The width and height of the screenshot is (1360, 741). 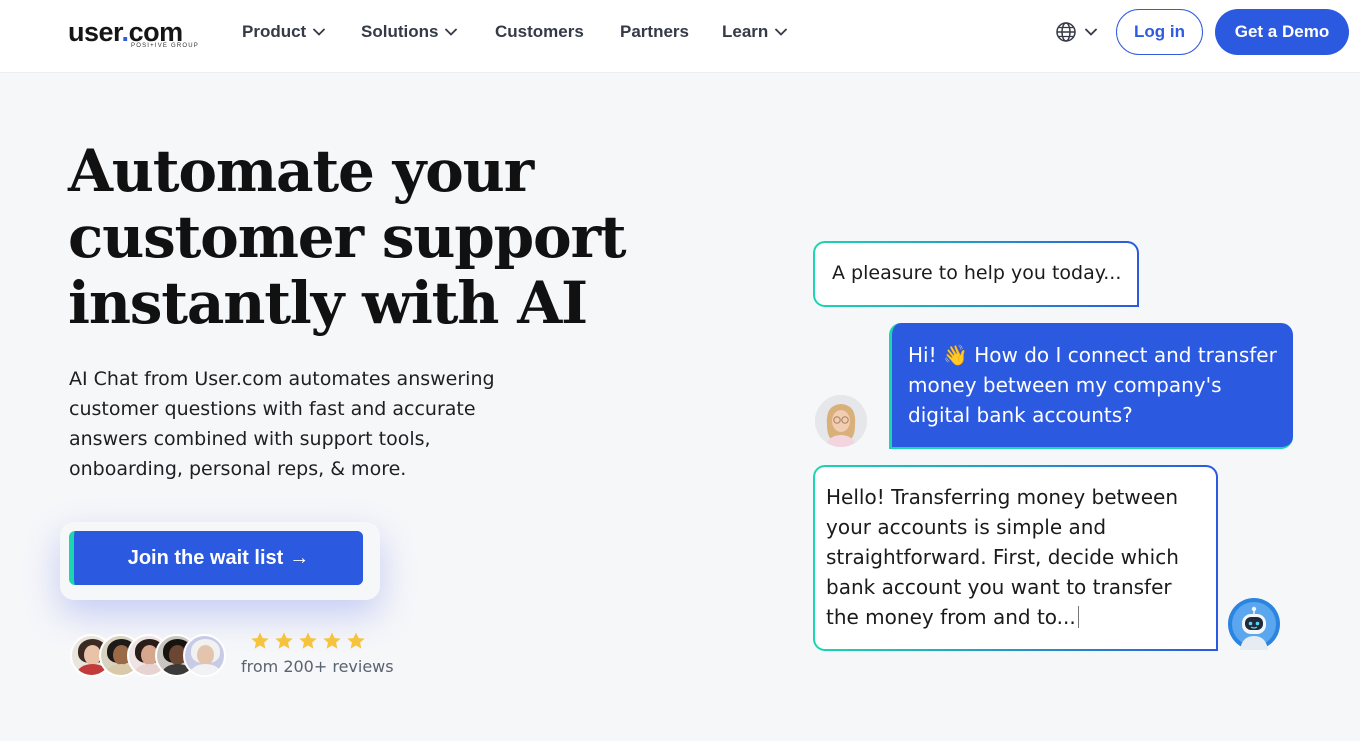 I want to click on rating-stars, so click(x=308, y=641).